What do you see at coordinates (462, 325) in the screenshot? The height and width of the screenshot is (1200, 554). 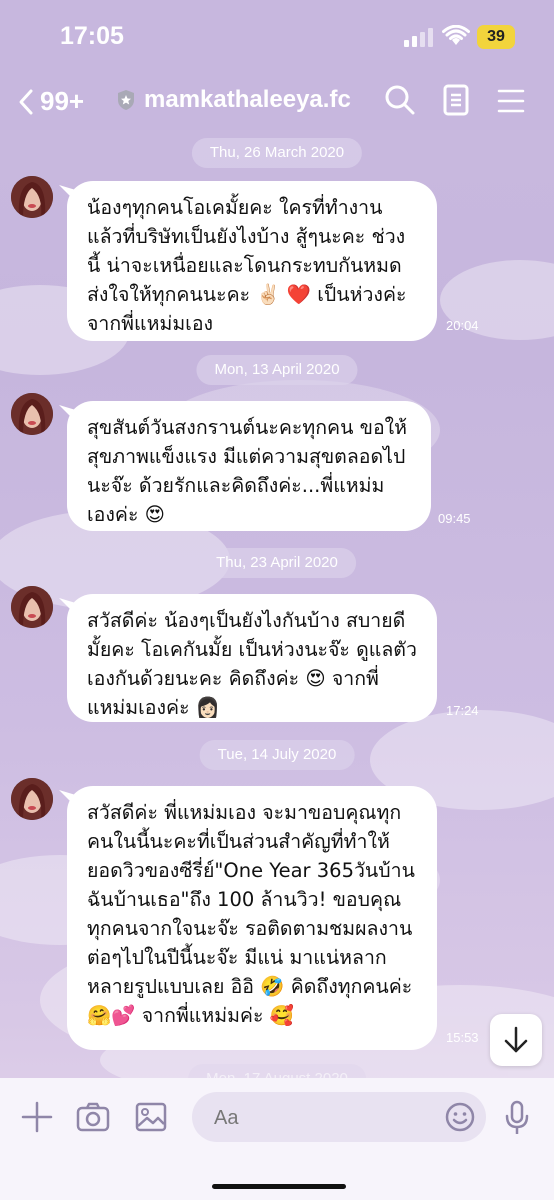 I see `message-time: 20:04` at bounding box center [462, 325].